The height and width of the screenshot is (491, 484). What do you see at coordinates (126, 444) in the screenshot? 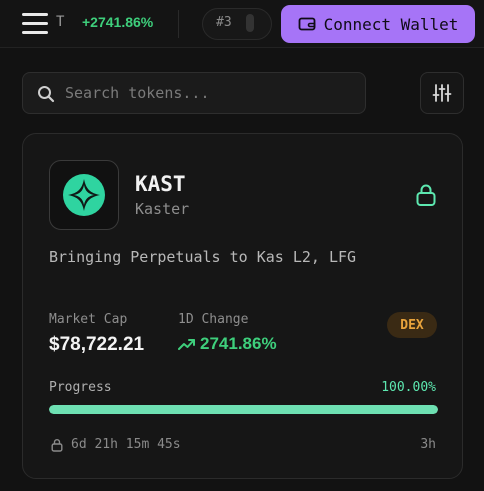
I see `countdown-text: 6d 21h 15m 45s` at bounding box center [126, 444].